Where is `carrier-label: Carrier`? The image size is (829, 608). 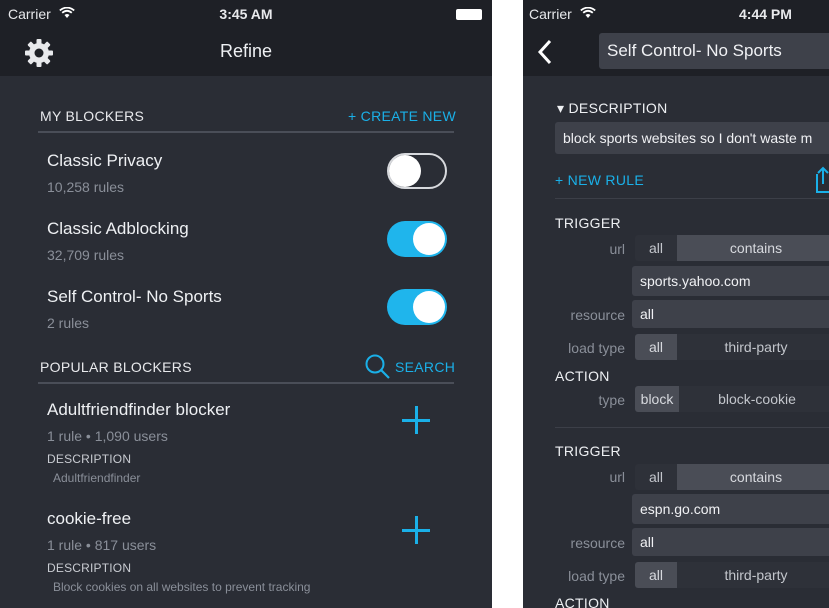 carrier-label: Carrier is located at coordinates (550, 14).